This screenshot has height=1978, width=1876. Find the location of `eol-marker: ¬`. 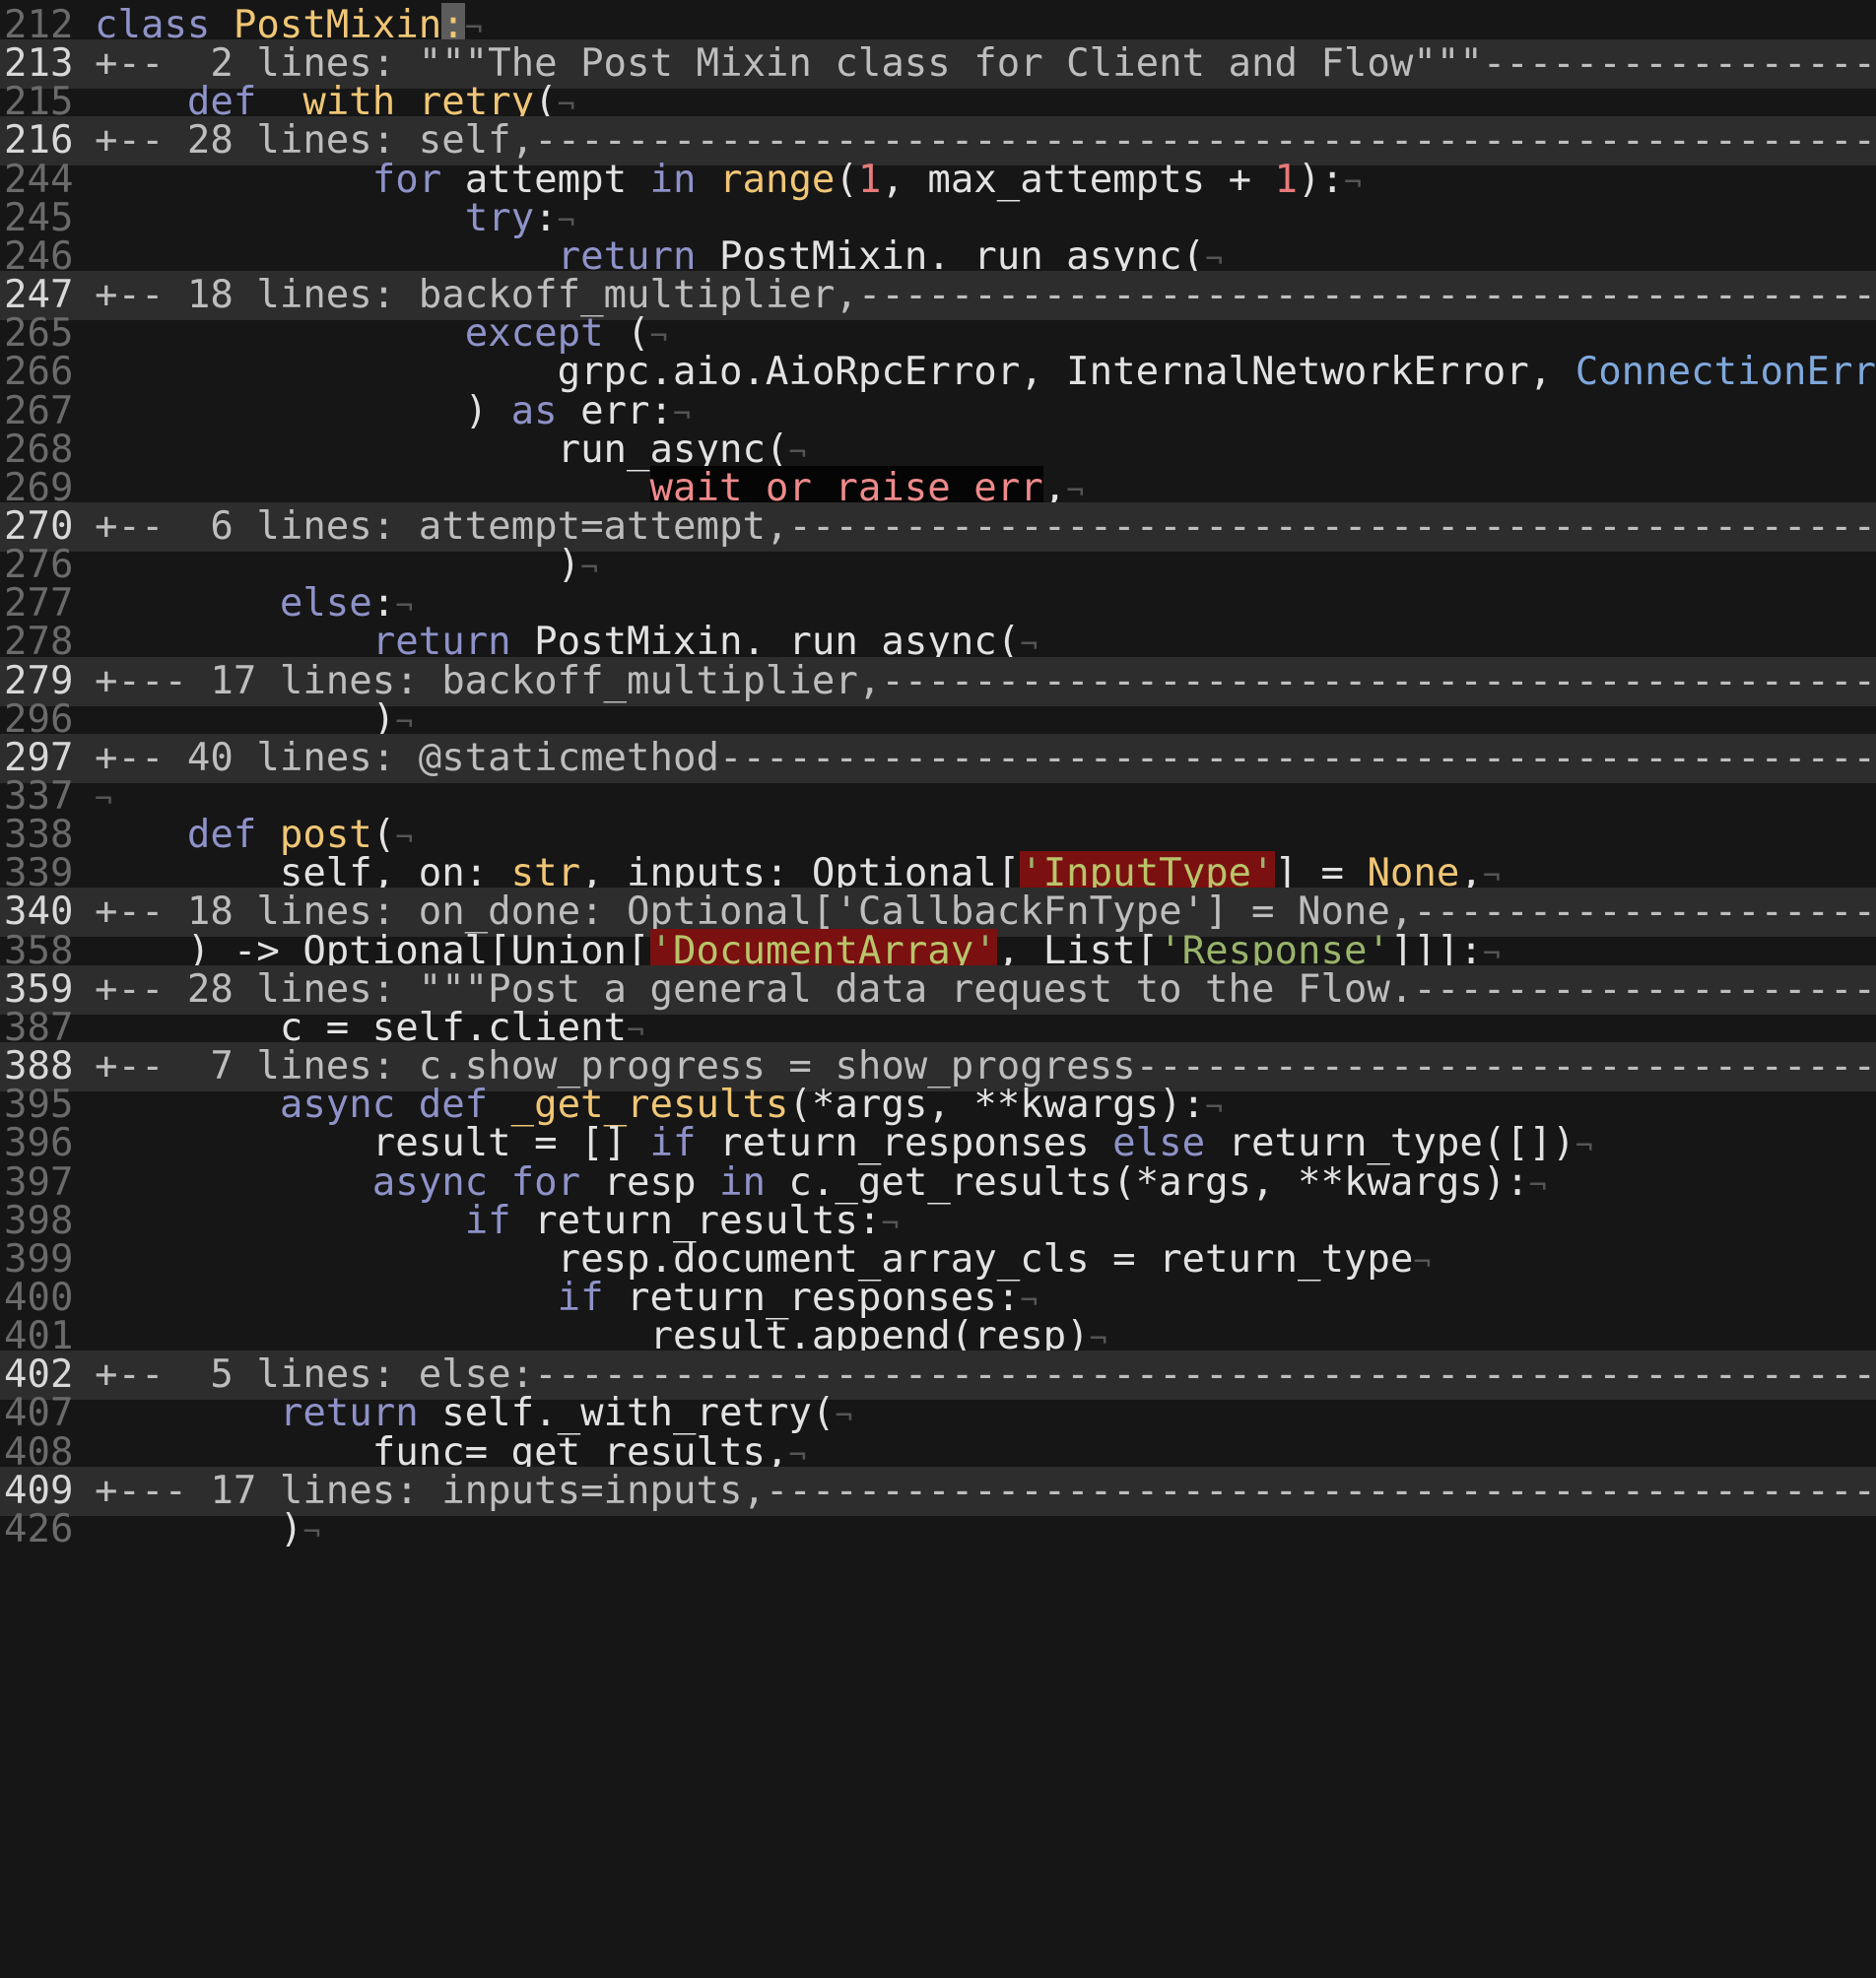

eol-marker: ¬ is located at coordinates (312, 1531).